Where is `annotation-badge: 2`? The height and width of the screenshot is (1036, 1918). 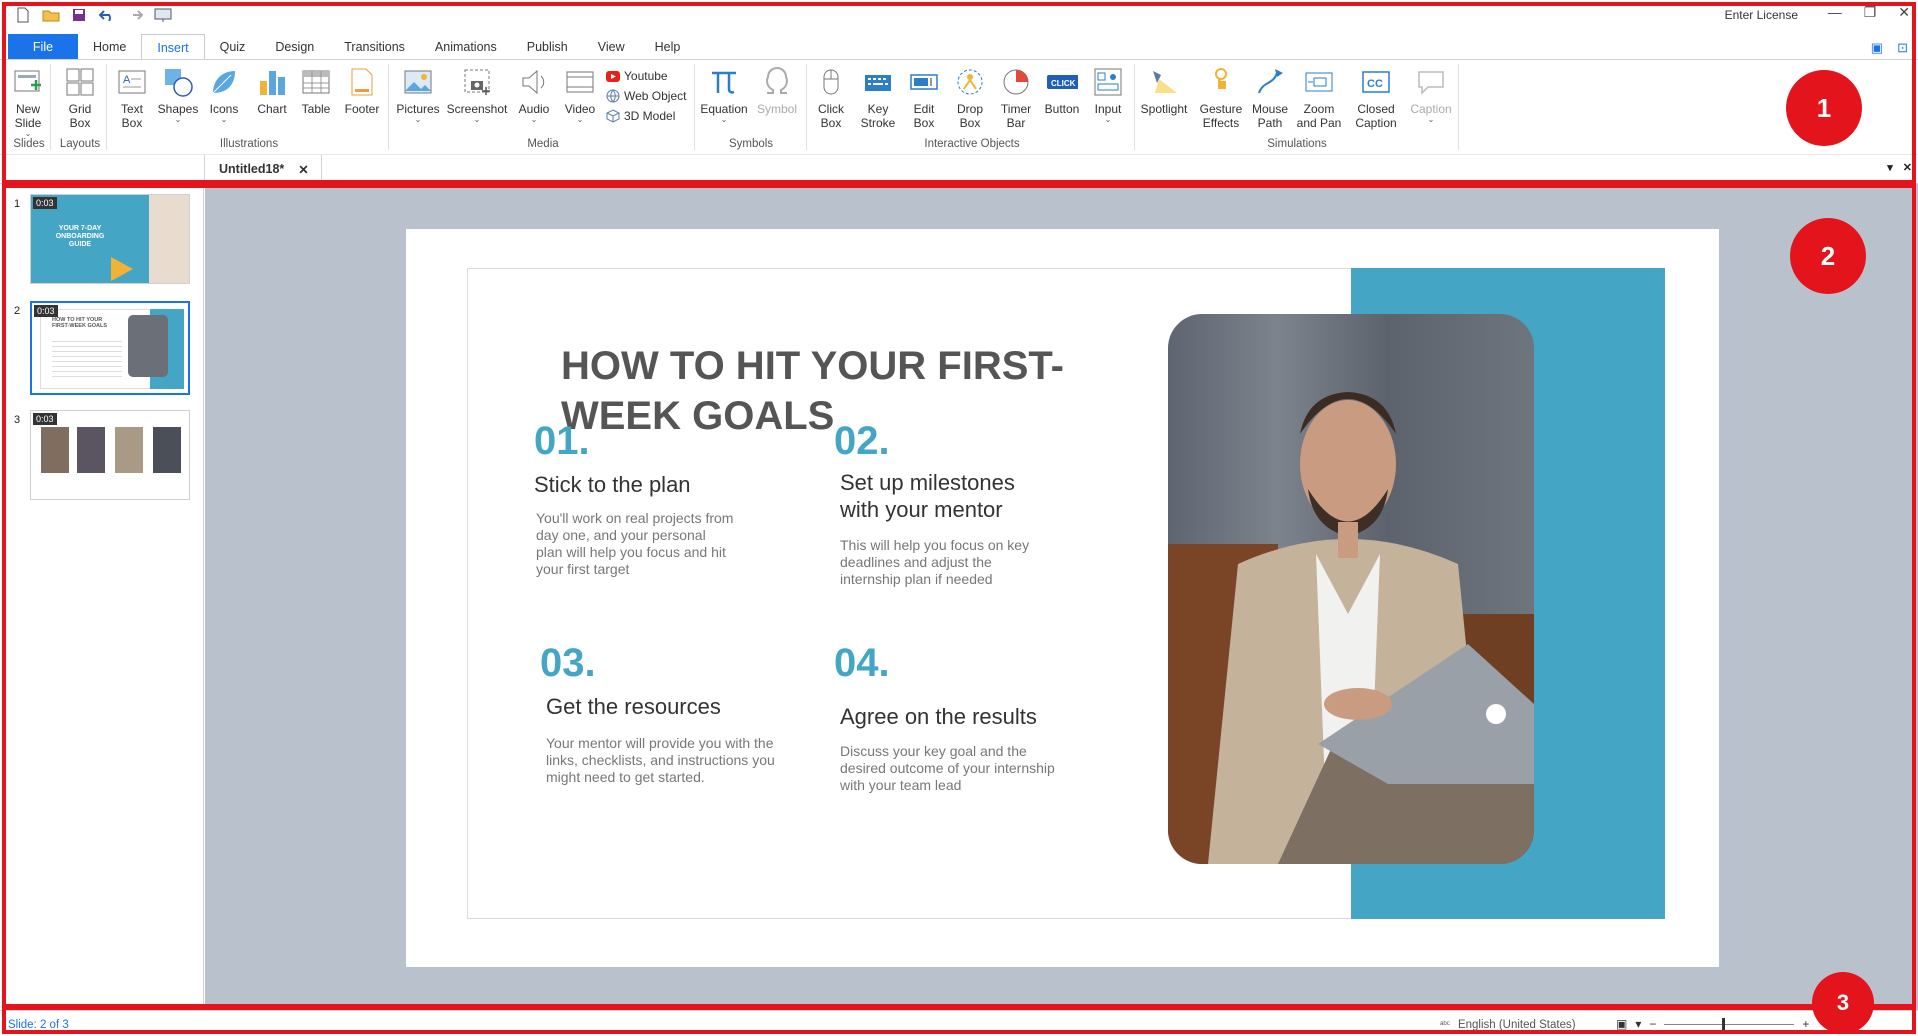 annotation-badge: 2 is located at coordinates (1828, 256).